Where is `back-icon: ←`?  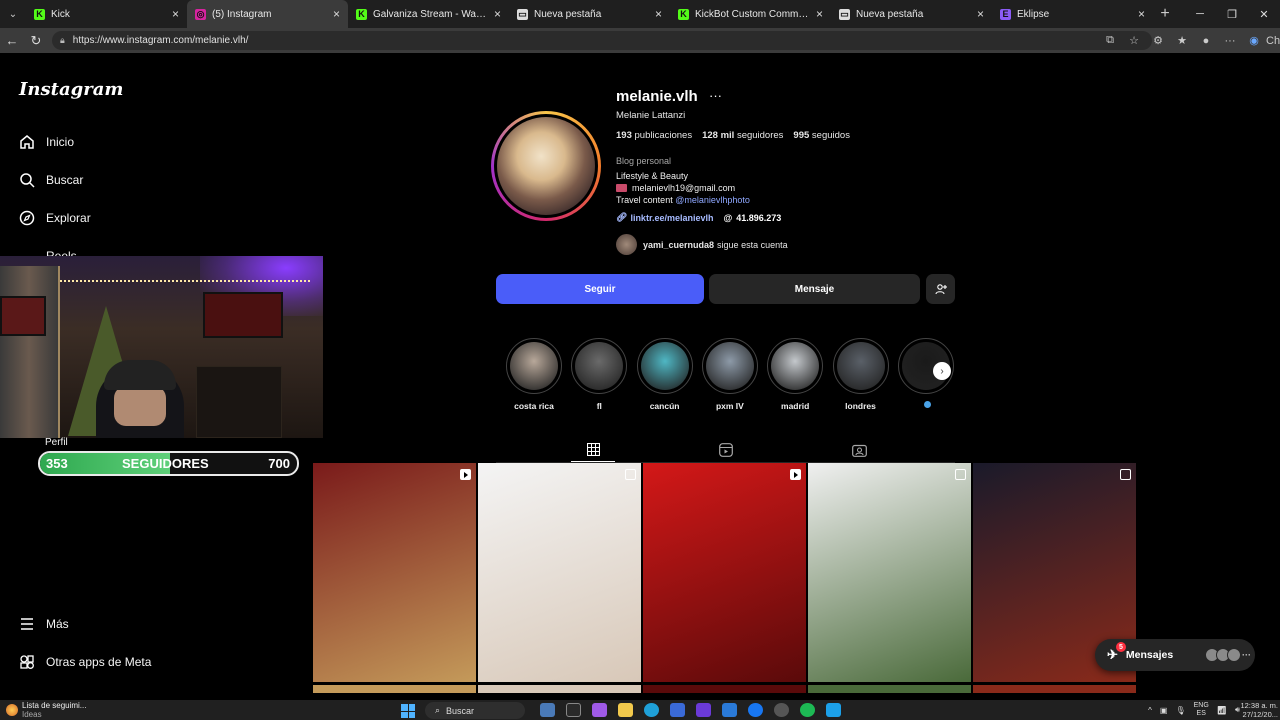 back-icon: ← is located at coordinates (12, 40).